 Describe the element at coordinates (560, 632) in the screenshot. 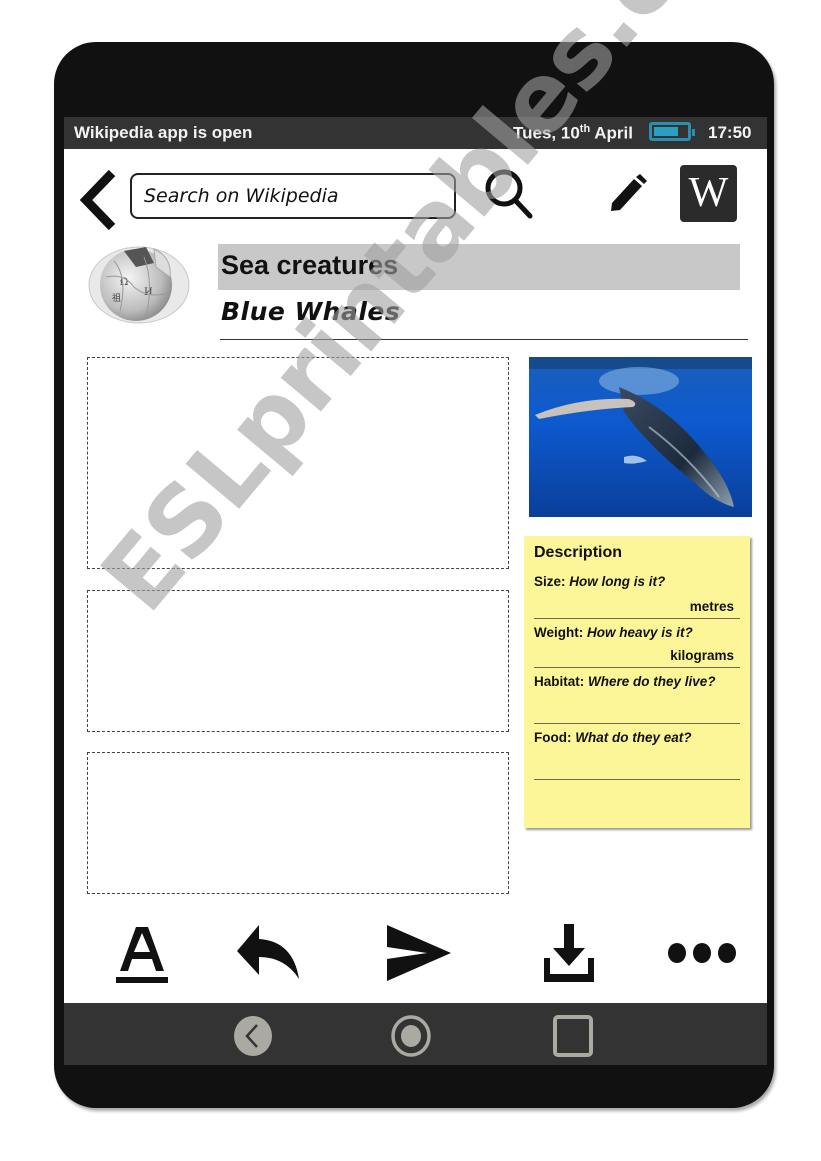

I see `weight-label: Weight:` at that location.